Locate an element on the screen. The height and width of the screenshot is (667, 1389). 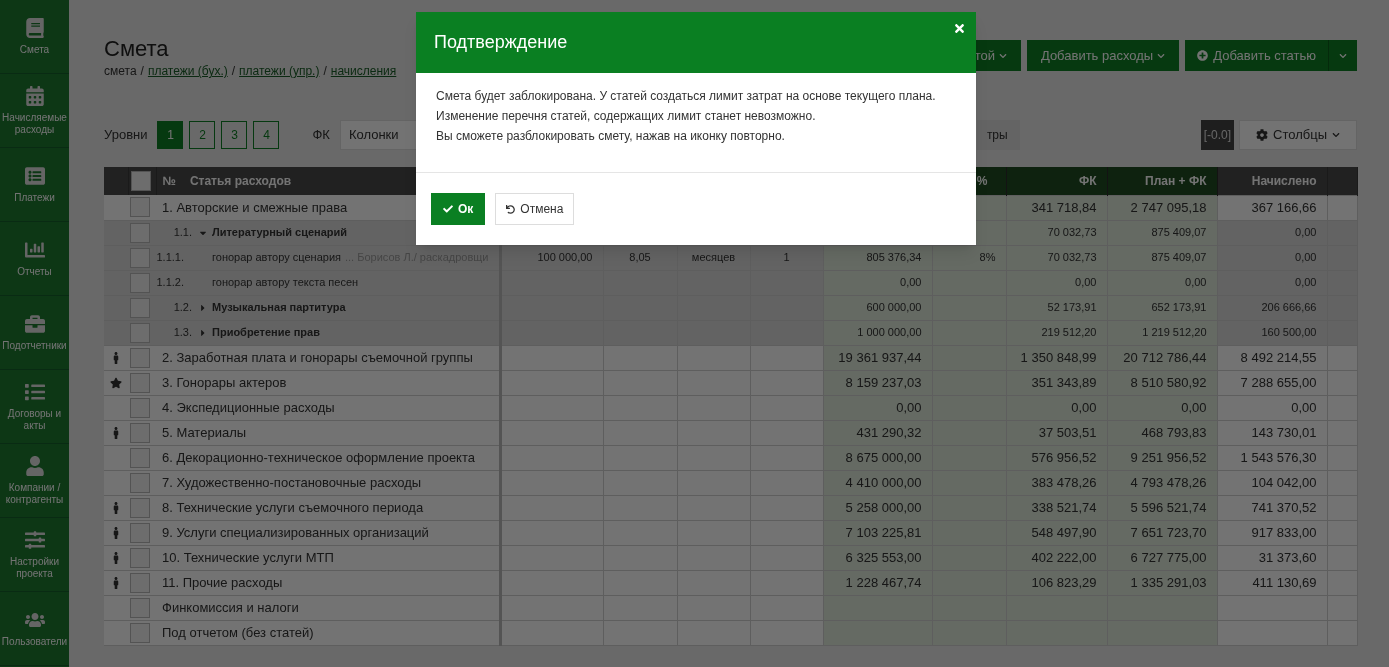
item-name: Приобретение прав is located at coordinates (266, 333).